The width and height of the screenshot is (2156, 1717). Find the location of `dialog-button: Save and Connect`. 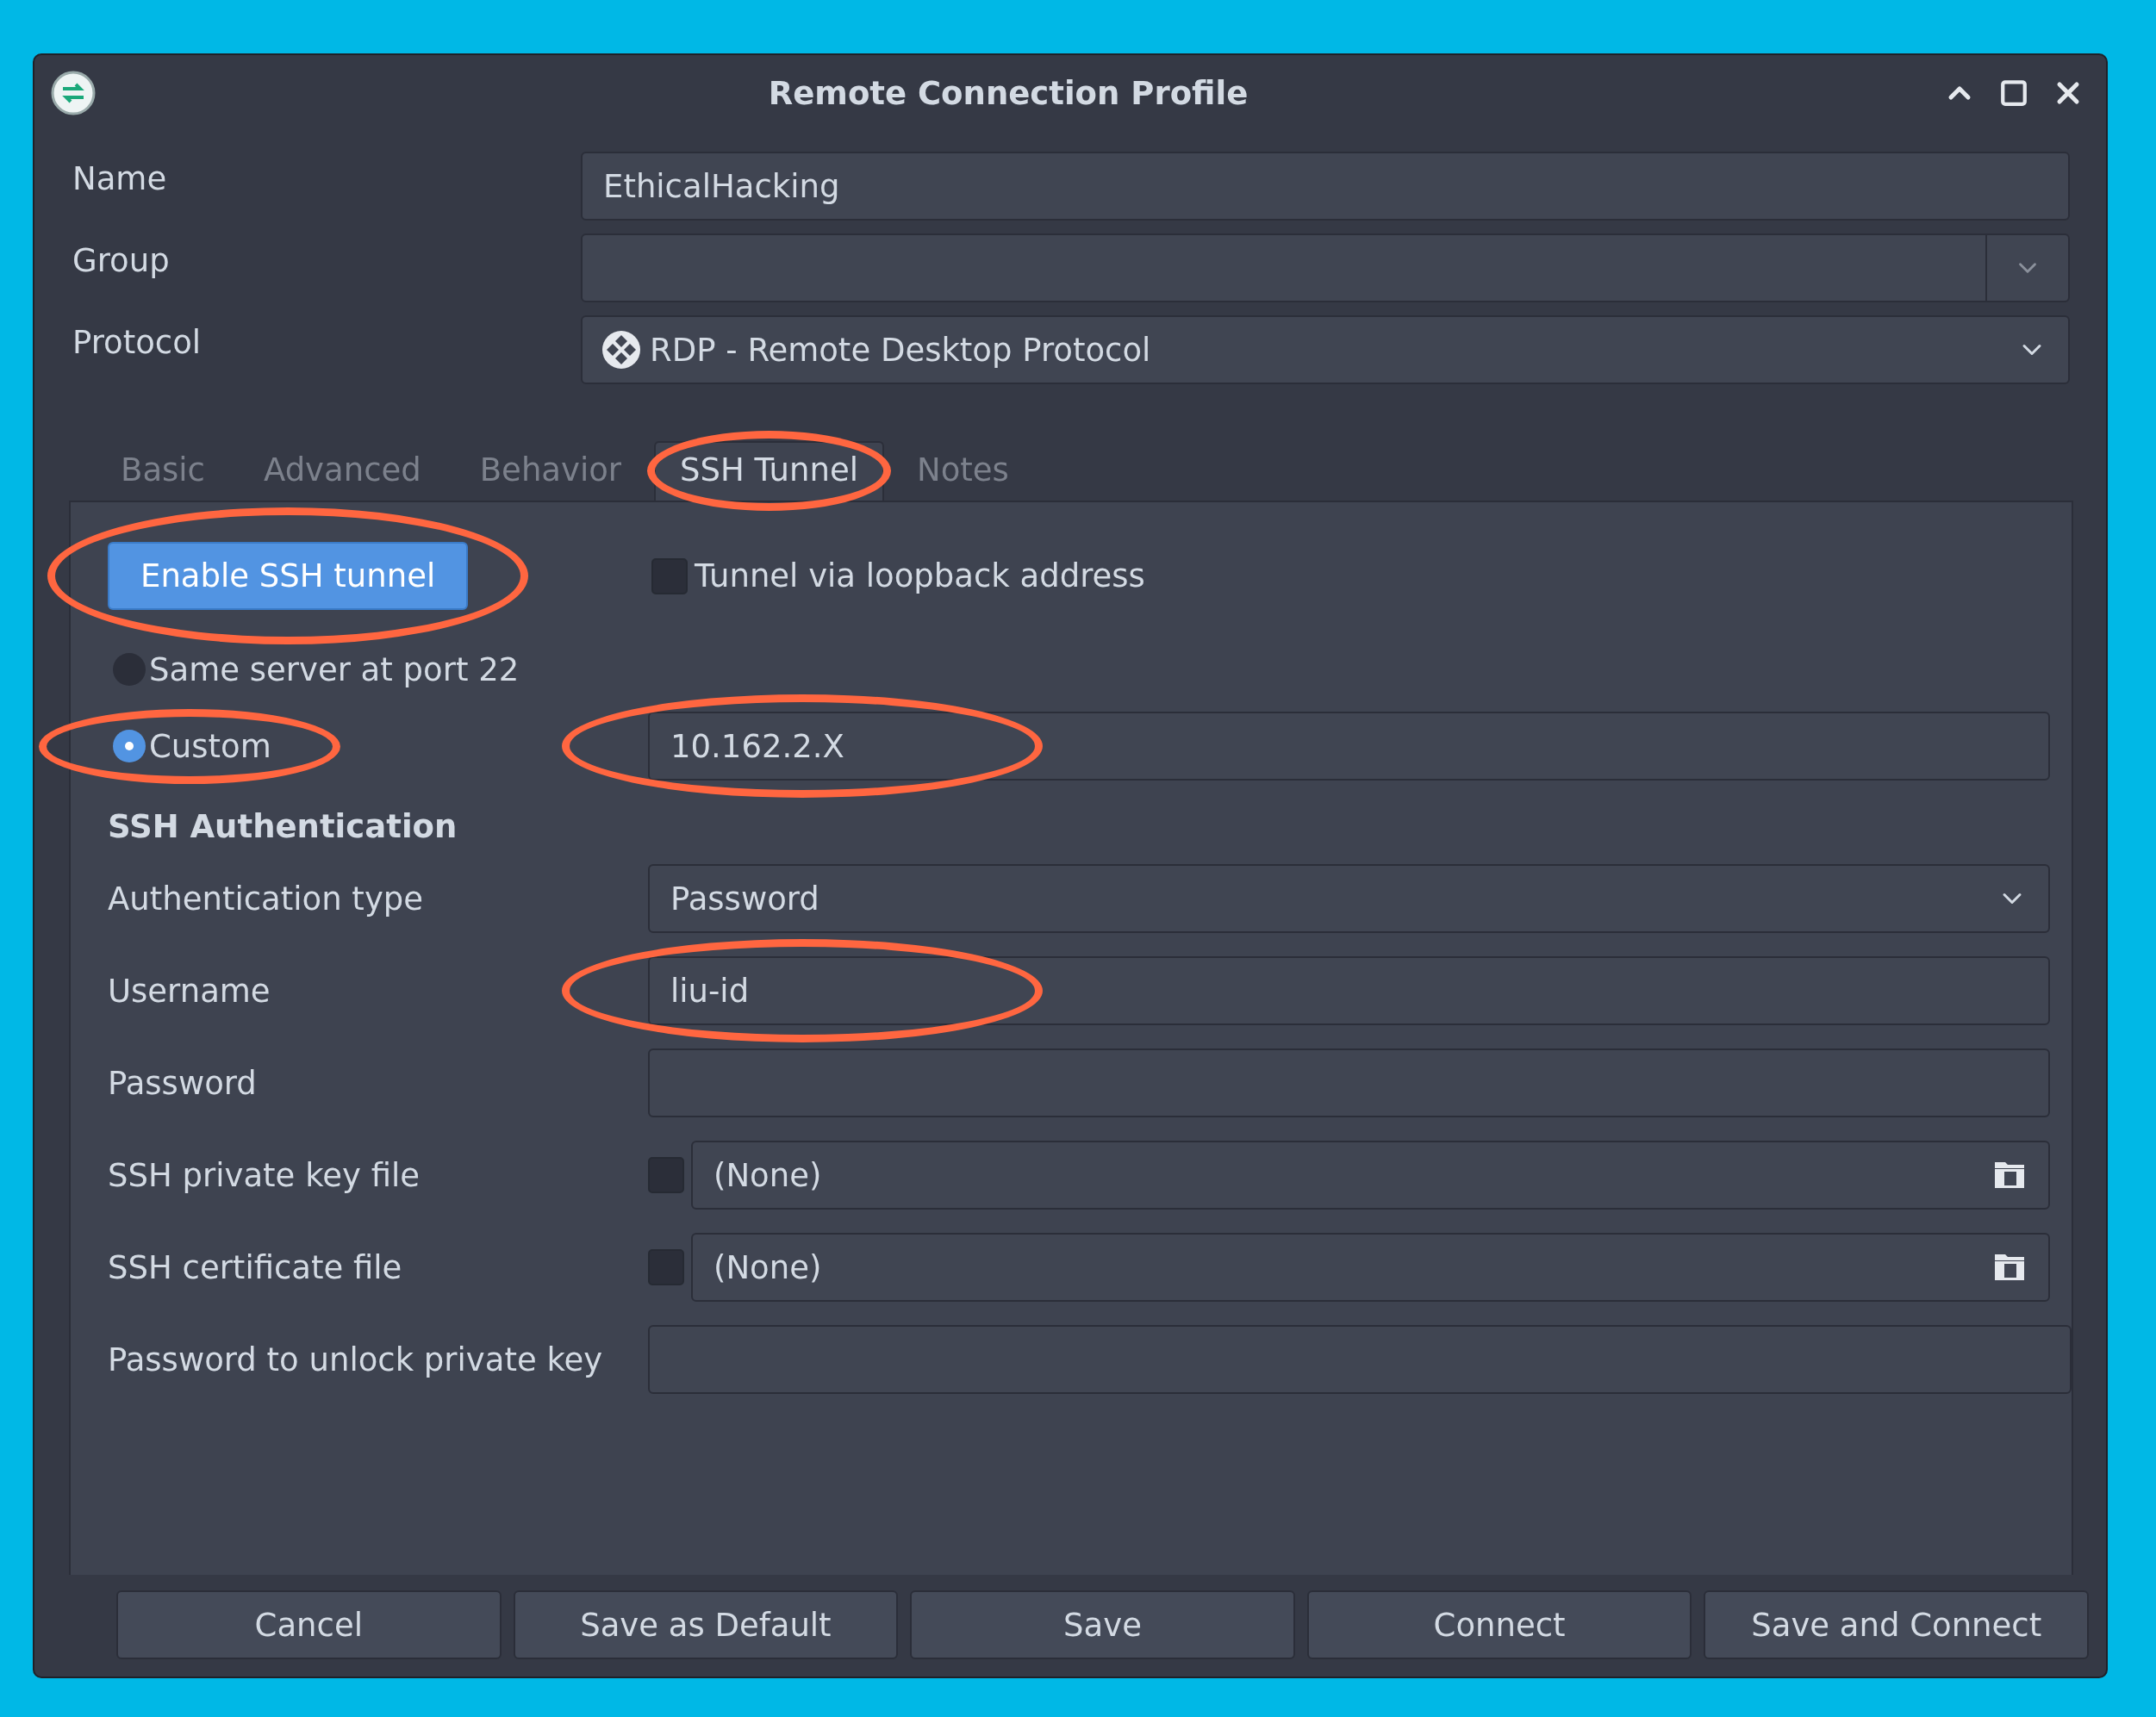

dialog-button: Save and Connect is located at coordinates (1896, 1624).